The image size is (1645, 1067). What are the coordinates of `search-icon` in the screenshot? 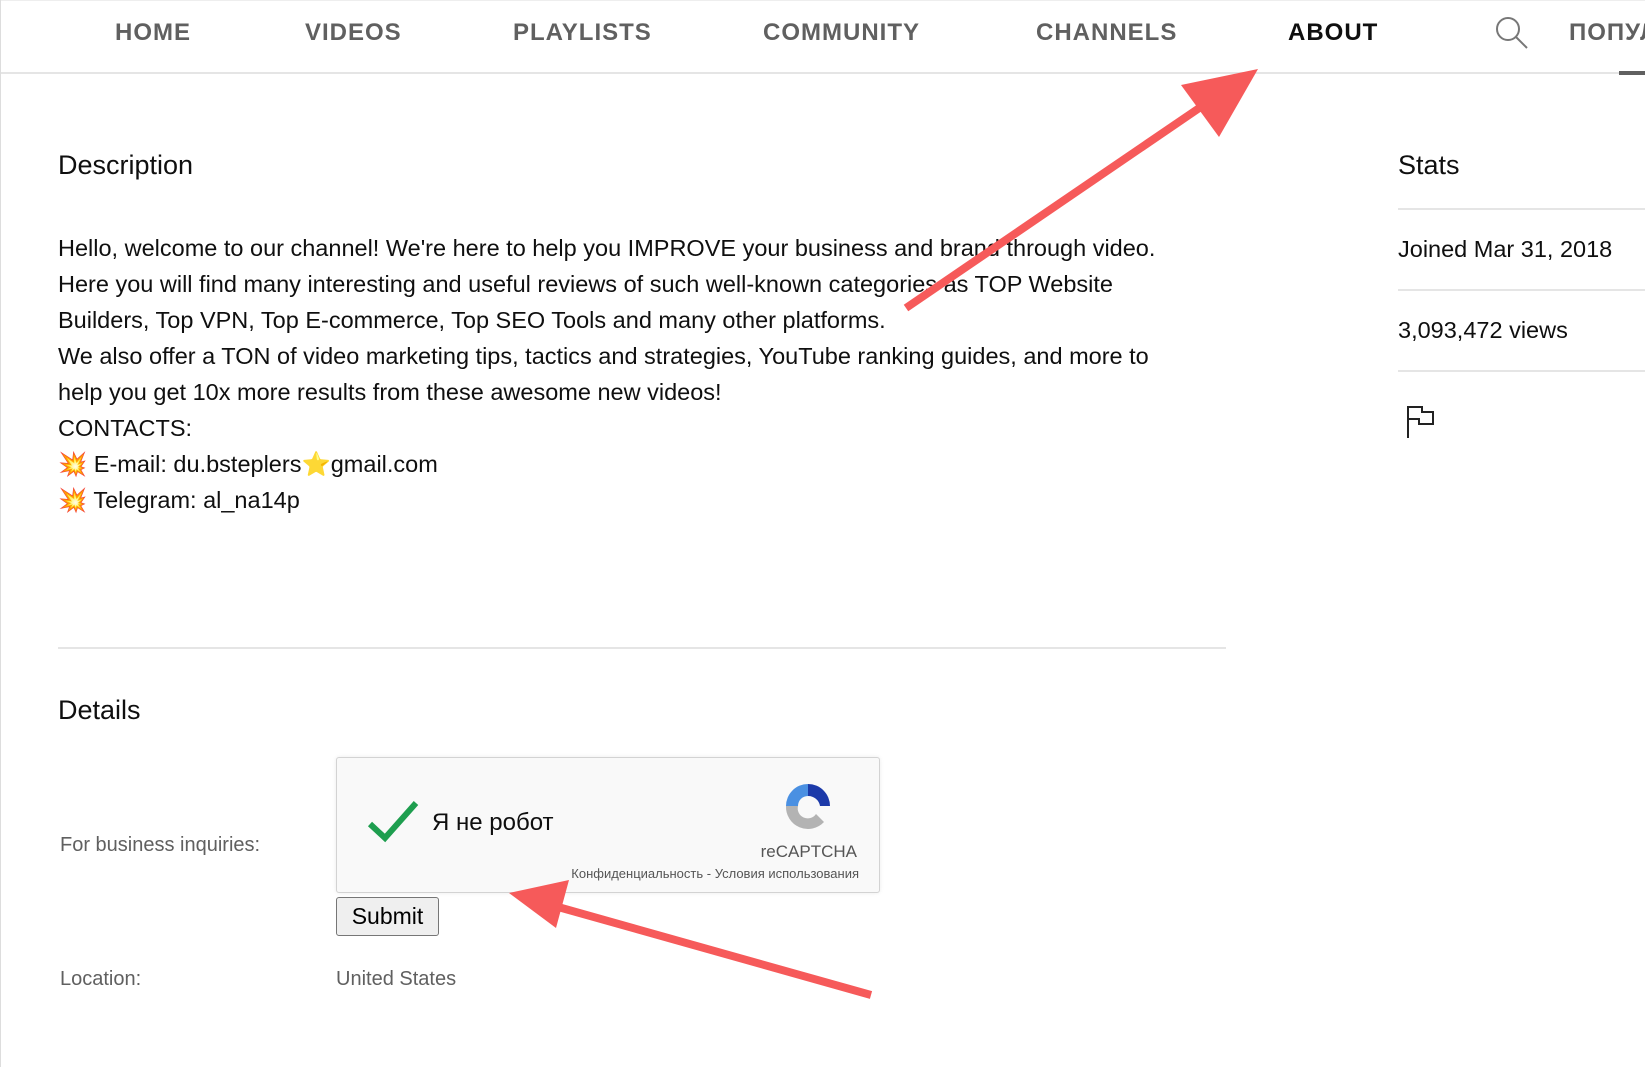 It's located at (1512, 33).